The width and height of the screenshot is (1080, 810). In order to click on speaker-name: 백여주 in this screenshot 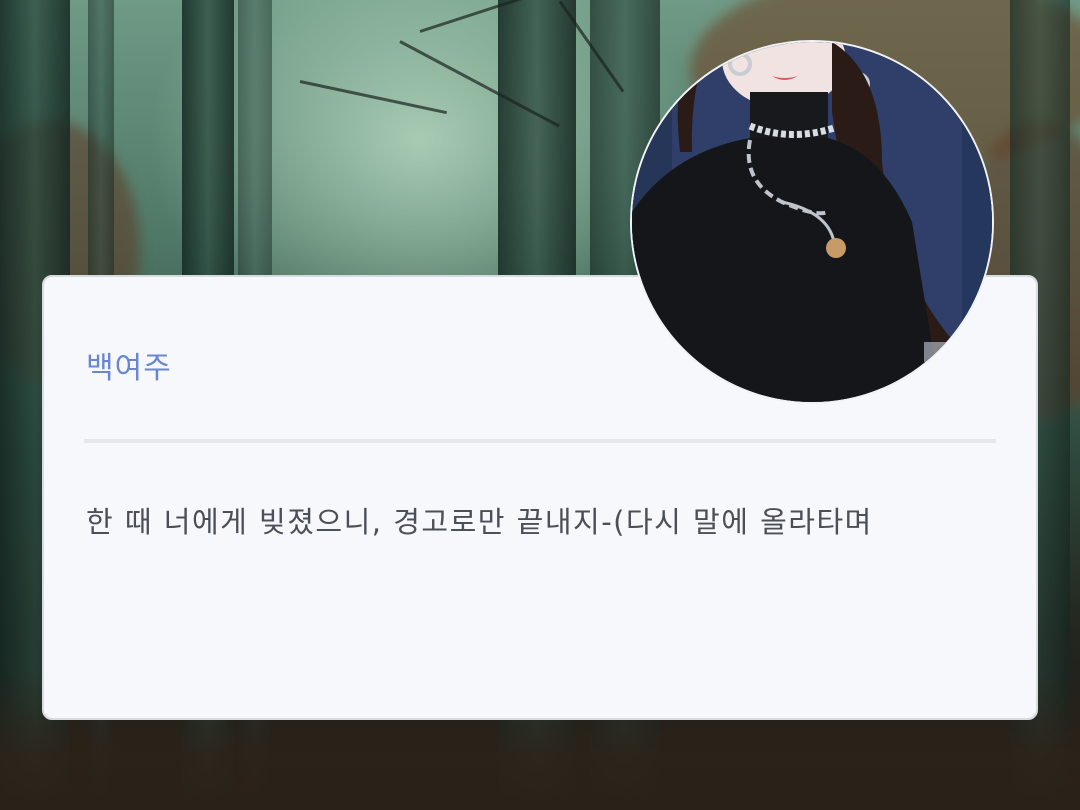, I will do `click(129, 368)`.